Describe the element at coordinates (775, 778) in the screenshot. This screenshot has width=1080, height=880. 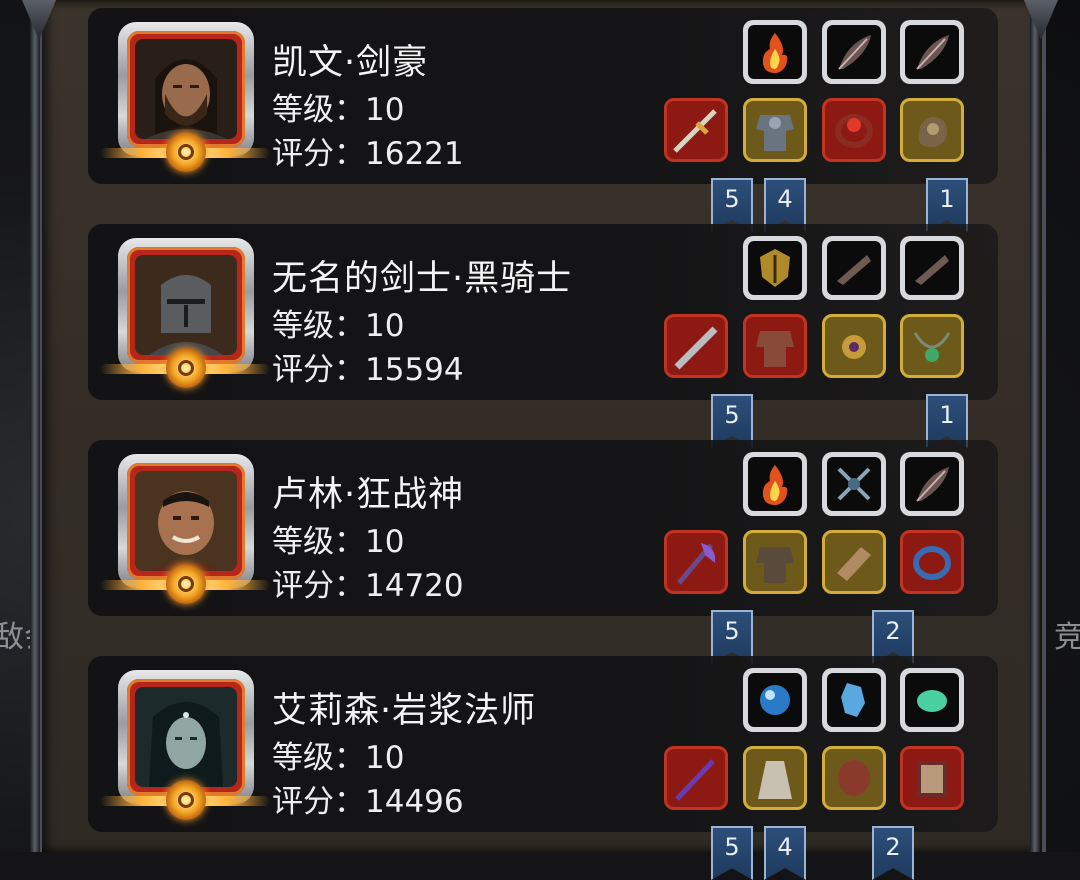
I see `robe-icon` at that location.